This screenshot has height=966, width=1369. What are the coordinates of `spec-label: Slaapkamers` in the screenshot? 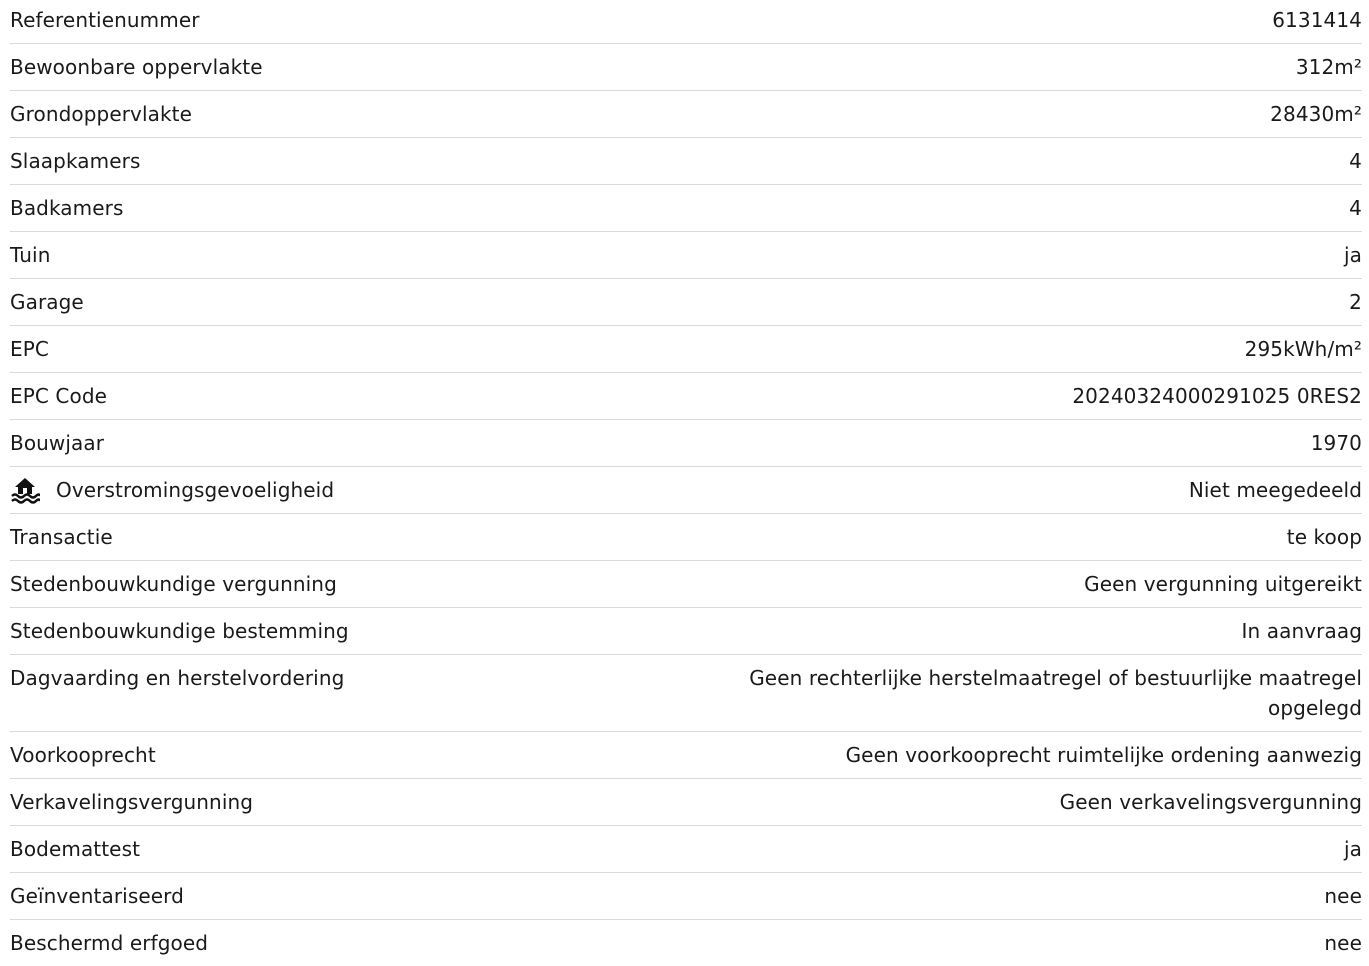 It's located at (75, 161).